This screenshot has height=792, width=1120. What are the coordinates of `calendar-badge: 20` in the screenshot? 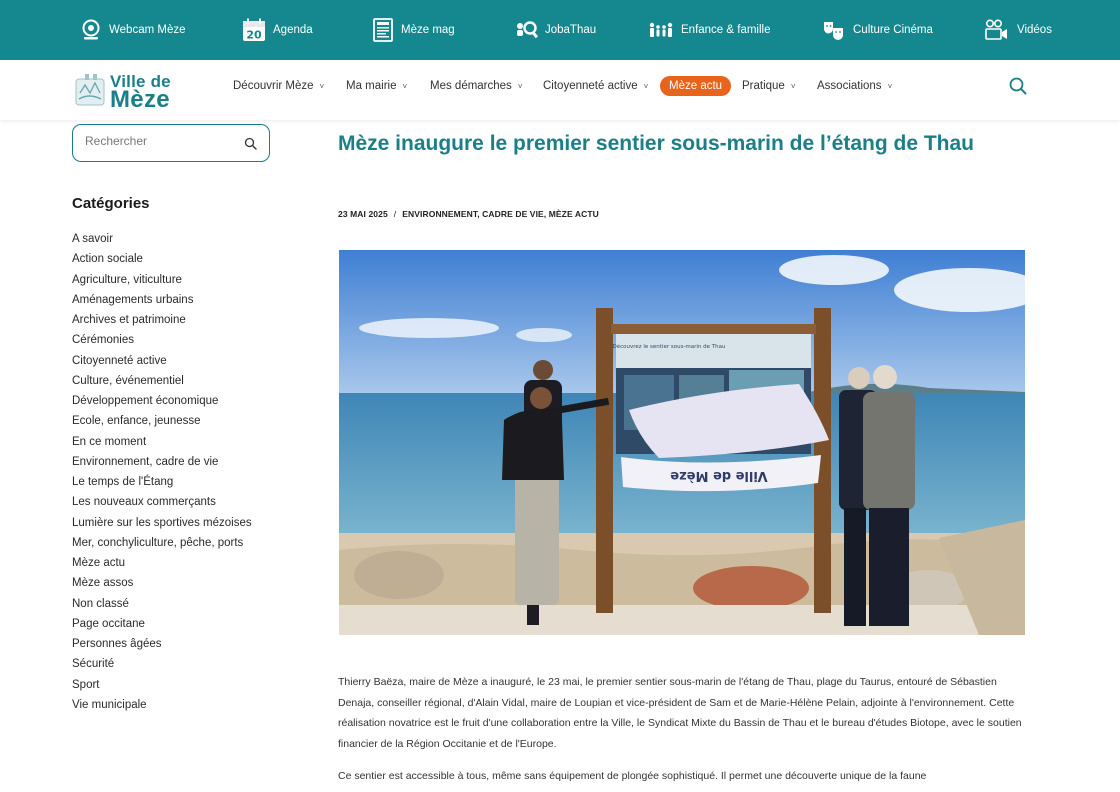 It's located at (254, 35).